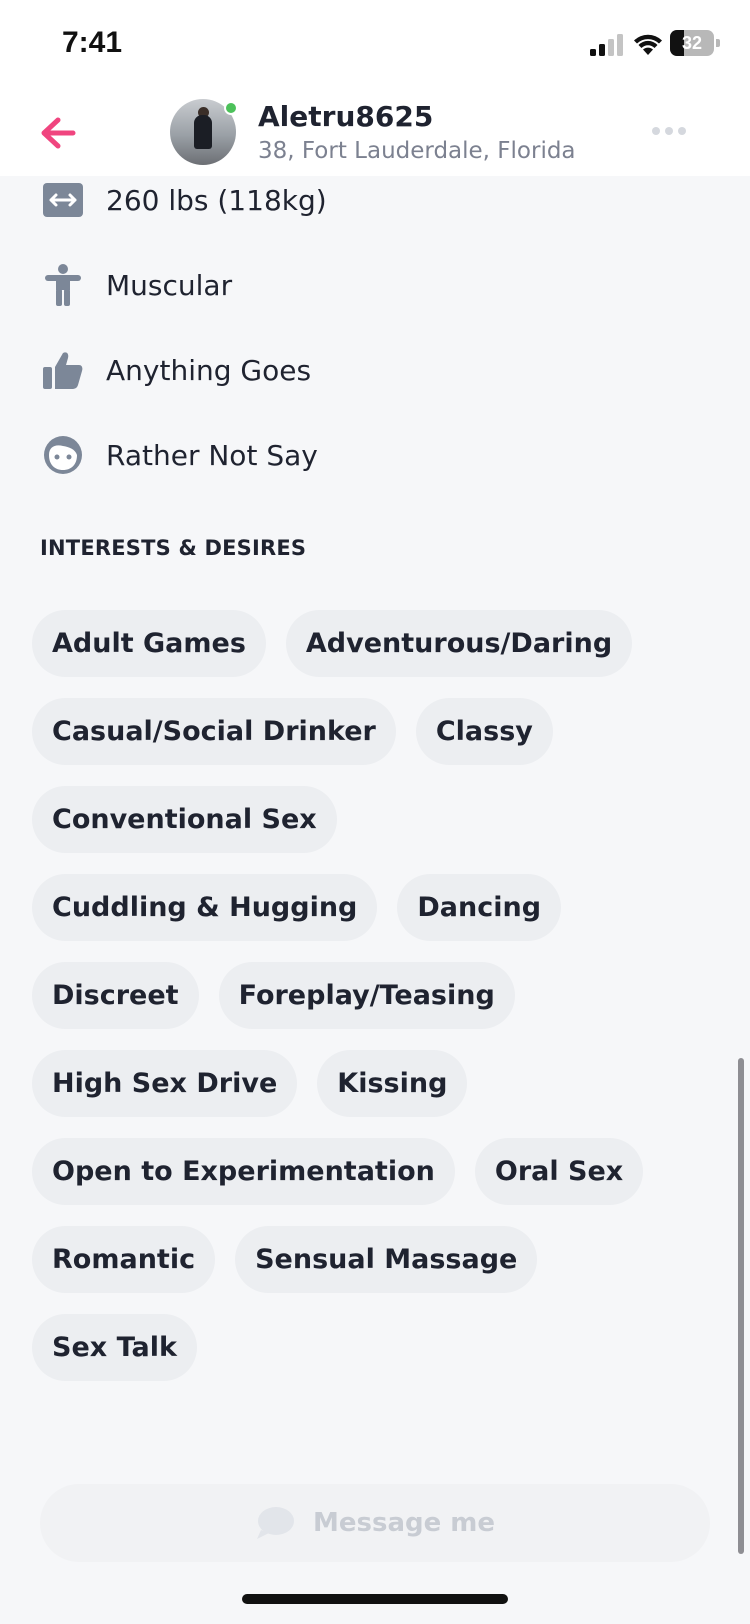 The width and height of the screenshot is (750, 1624). I want to click on profile-age-location: 38, Fort Lauderdale, Florida, so click(417, 151).